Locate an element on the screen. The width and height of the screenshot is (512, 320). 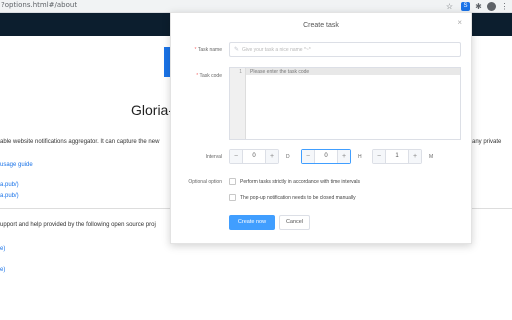
extension-icon: S is located at coordinates (465, 6).